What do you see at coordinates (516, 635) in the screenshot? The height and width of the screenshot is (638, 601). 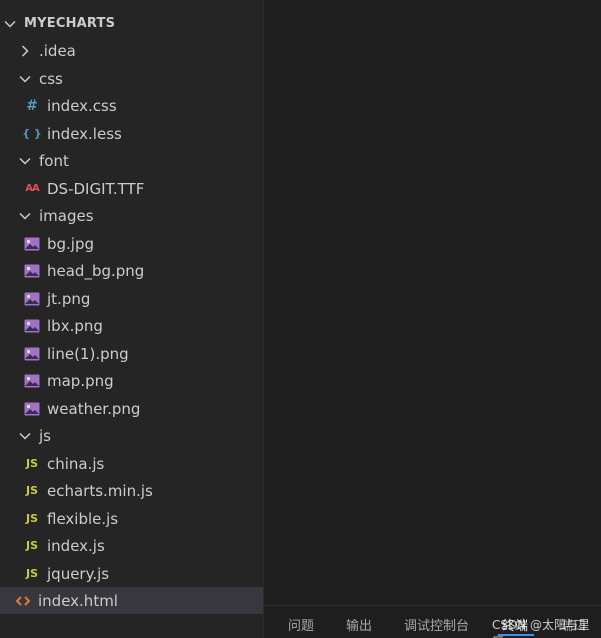 I see `active-tab-indicator` at bounding box center [516, 635].